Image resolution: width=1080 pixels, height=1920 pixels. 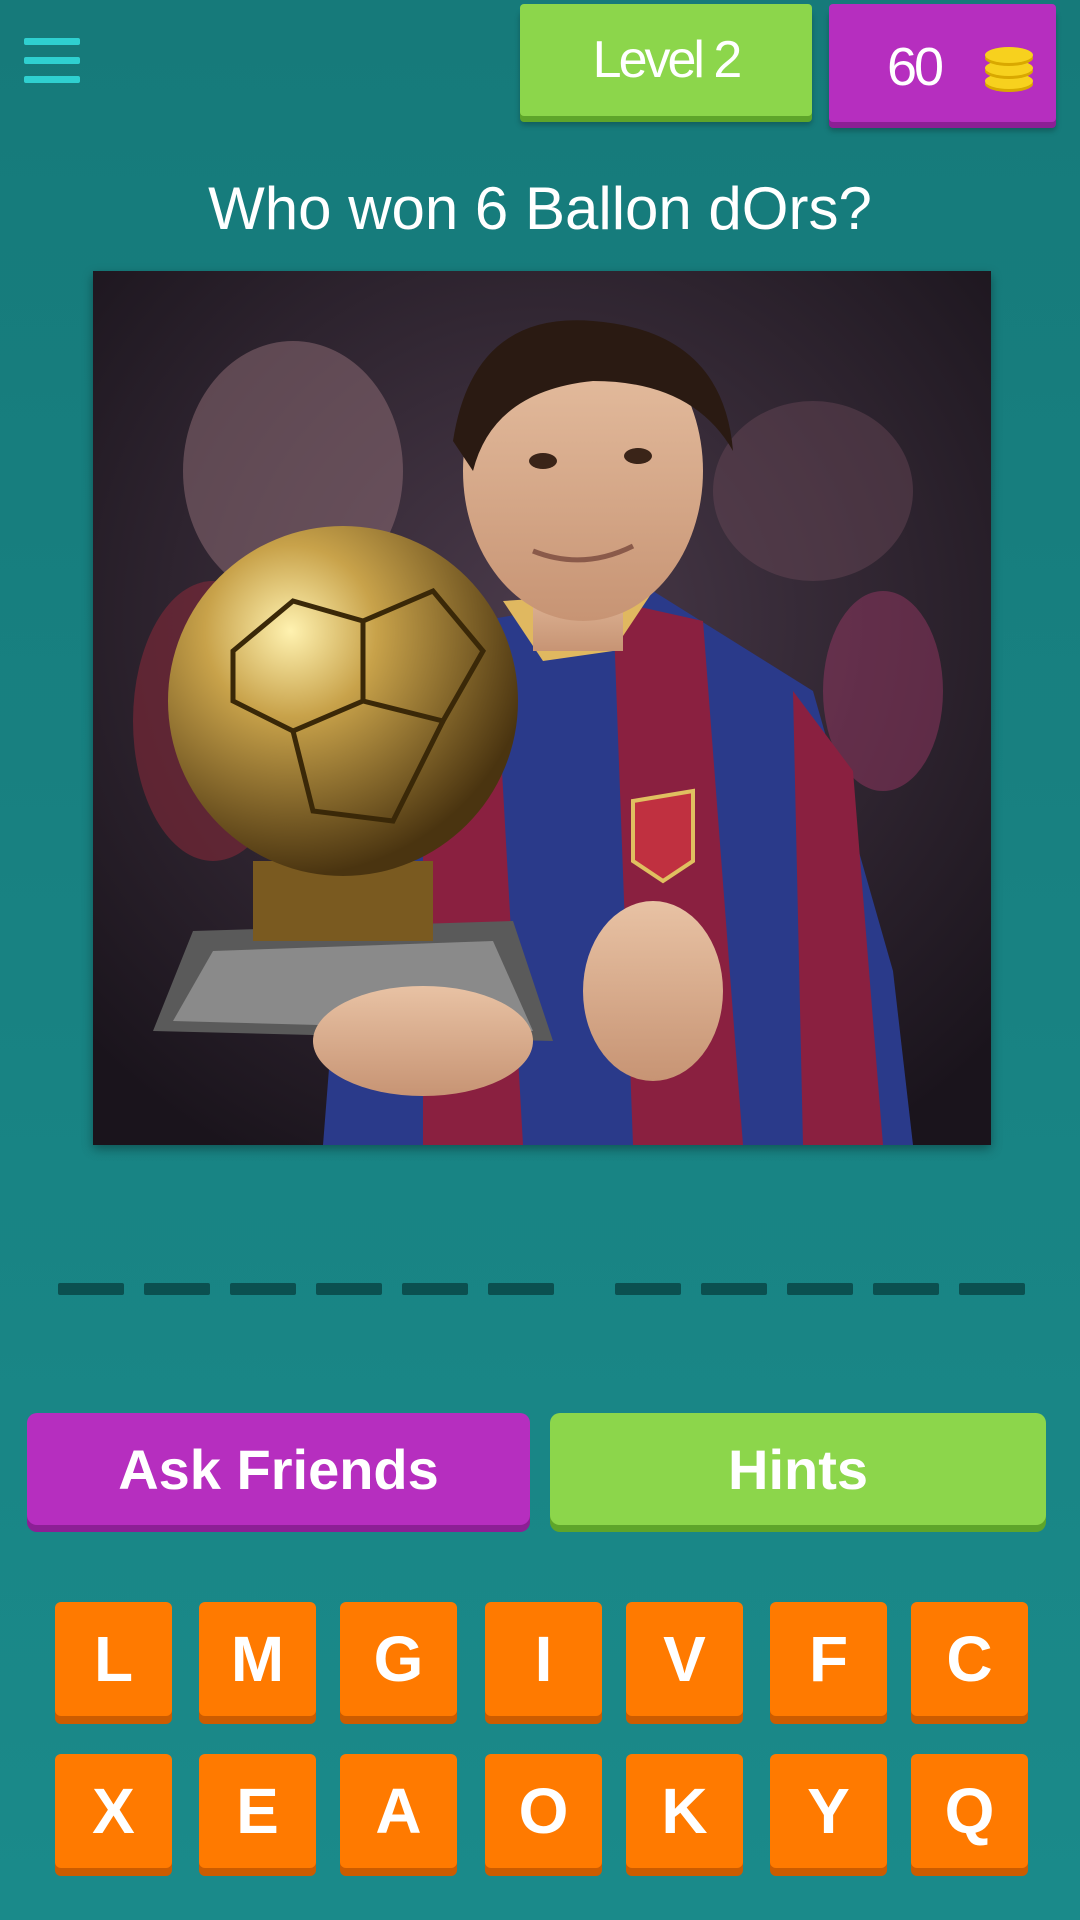 I want to click on level-label: Level 2, so click(x=667, y=60).